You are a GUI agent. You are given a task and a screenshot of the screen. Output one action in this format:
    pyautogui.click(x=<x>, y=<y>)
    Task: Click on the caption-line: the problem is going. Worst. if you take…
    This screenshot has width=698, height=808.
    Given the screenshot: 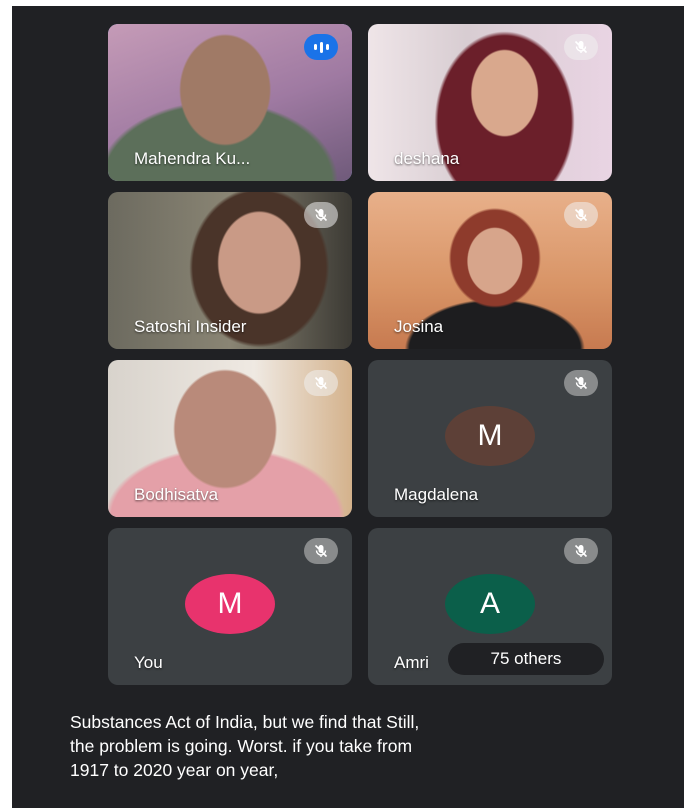 What is the action you would take?
    pyautogui.click(x=241, y=746)
    